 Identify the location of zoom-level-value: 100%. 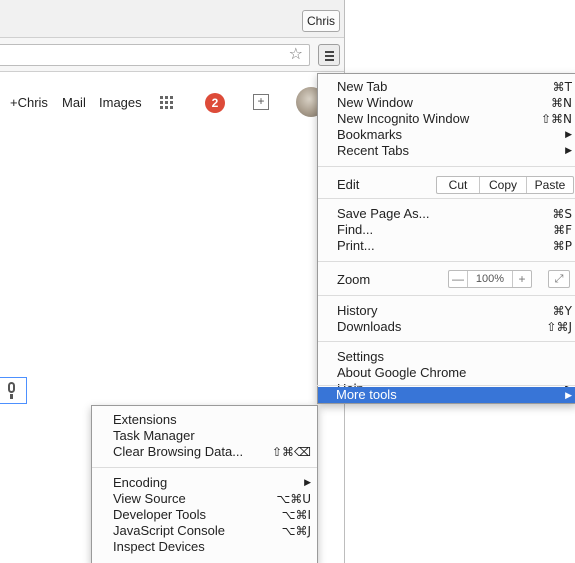
(490, 279).